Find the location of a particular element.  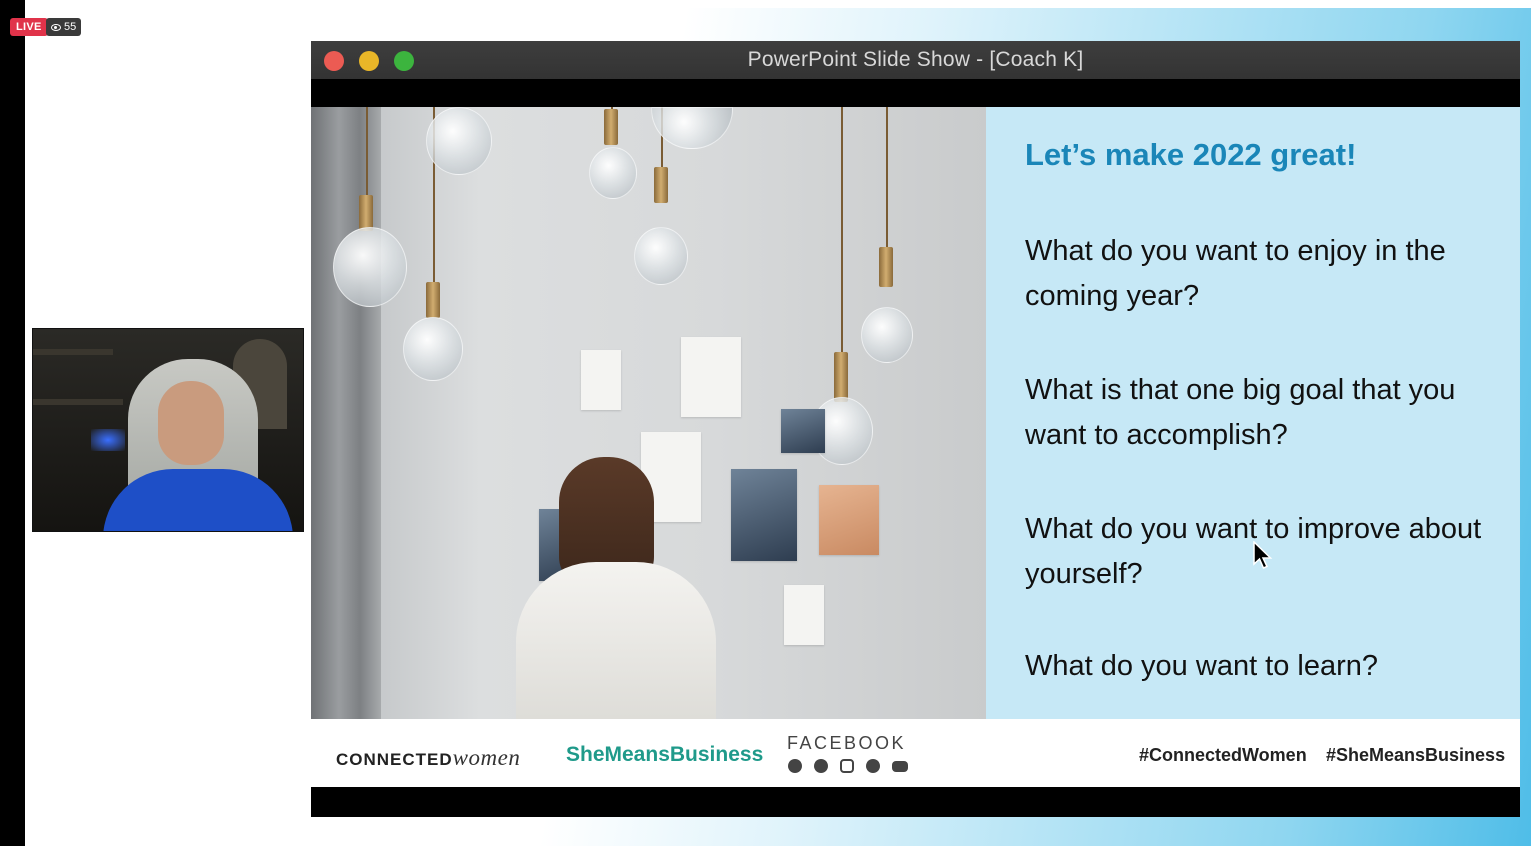

presenter-webcam is located at coordinates (168, 430).